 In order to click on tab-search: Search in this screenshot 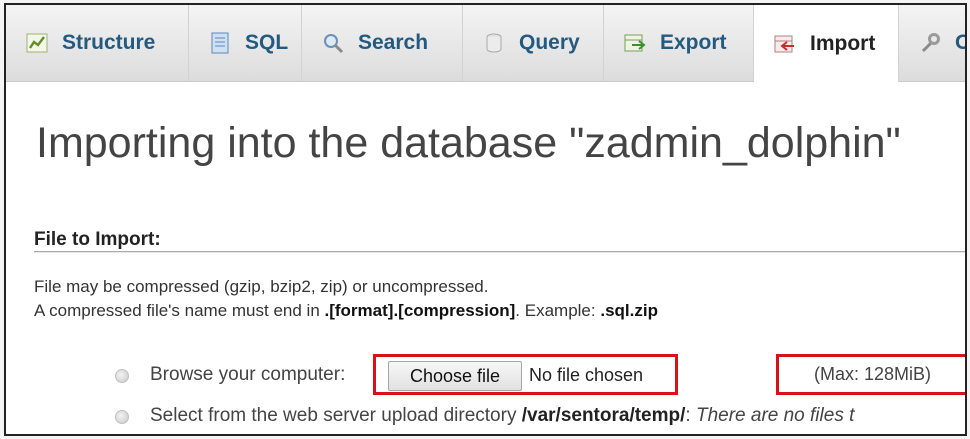, I will do `click(382, 43)`.